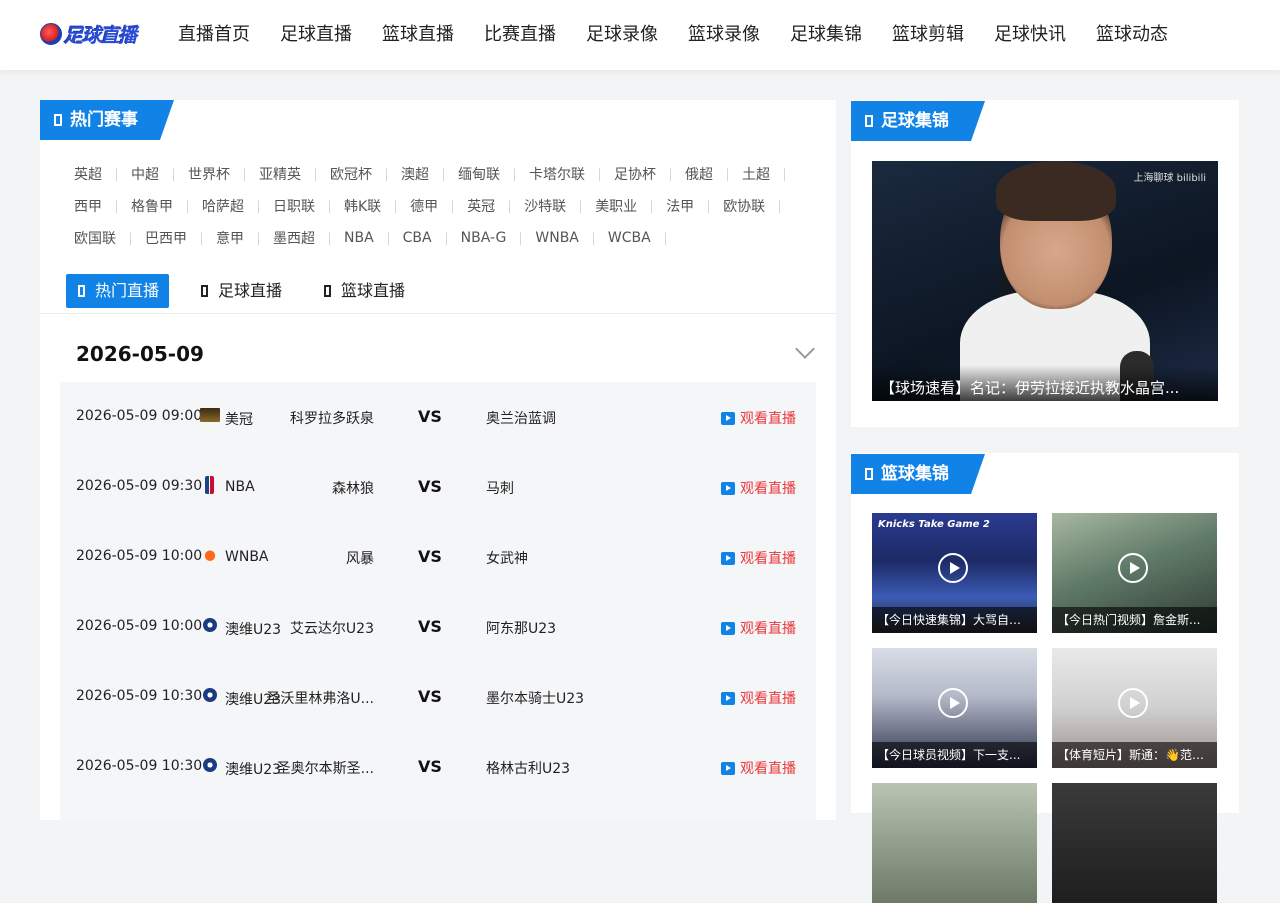  Describe the element at coordinates (418, 35) in the screenshot. I see `nav-item-basketball-live: 篮球直播` at that location.